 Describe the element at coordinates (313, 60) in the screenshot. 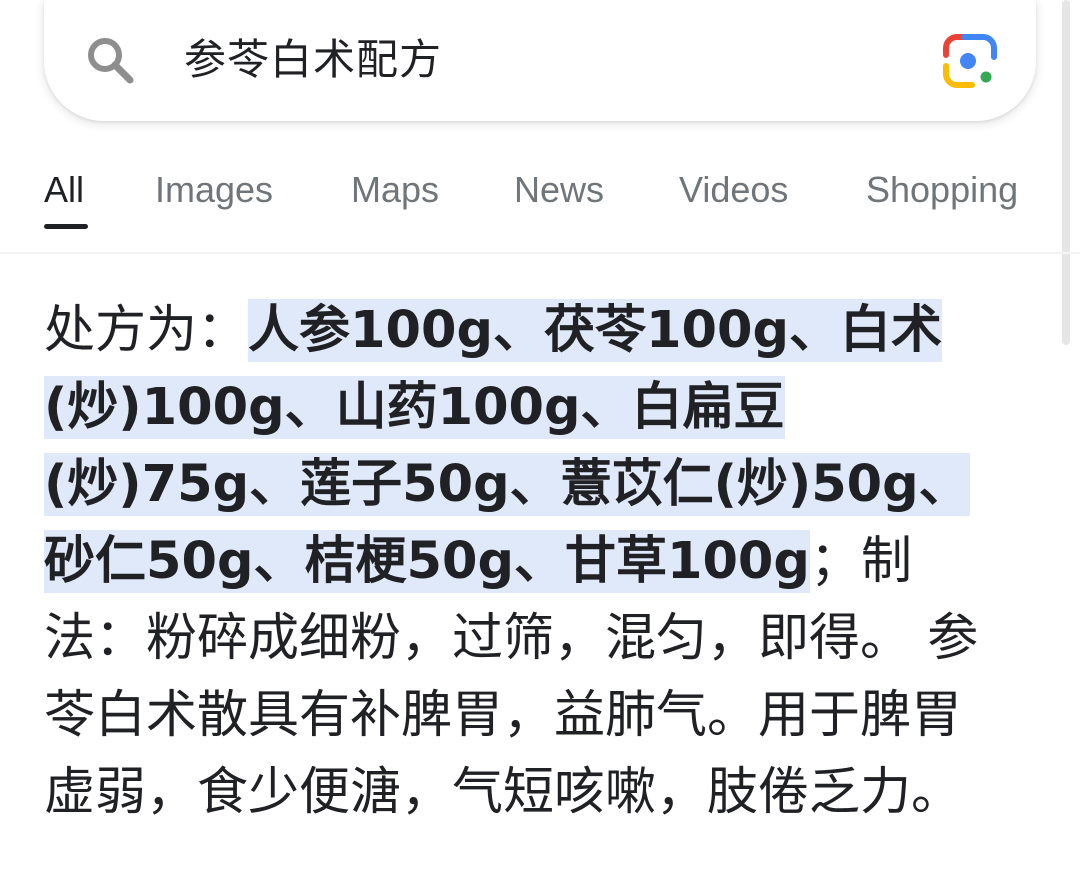

I see `search-input: 参苓白术配方` at that location.